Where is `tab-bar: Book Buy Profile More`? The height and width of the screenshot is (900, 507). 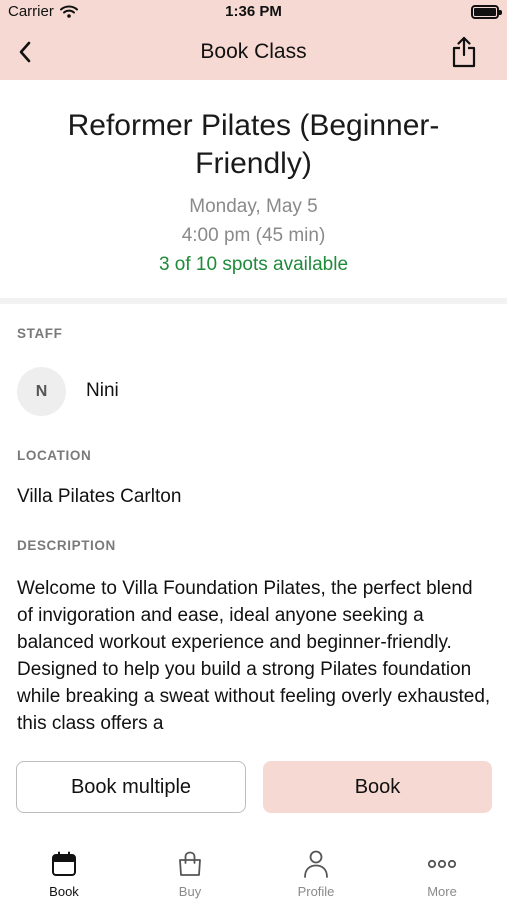
tab-bar: Book Buy Profile More is located at coordinates (253, 867).